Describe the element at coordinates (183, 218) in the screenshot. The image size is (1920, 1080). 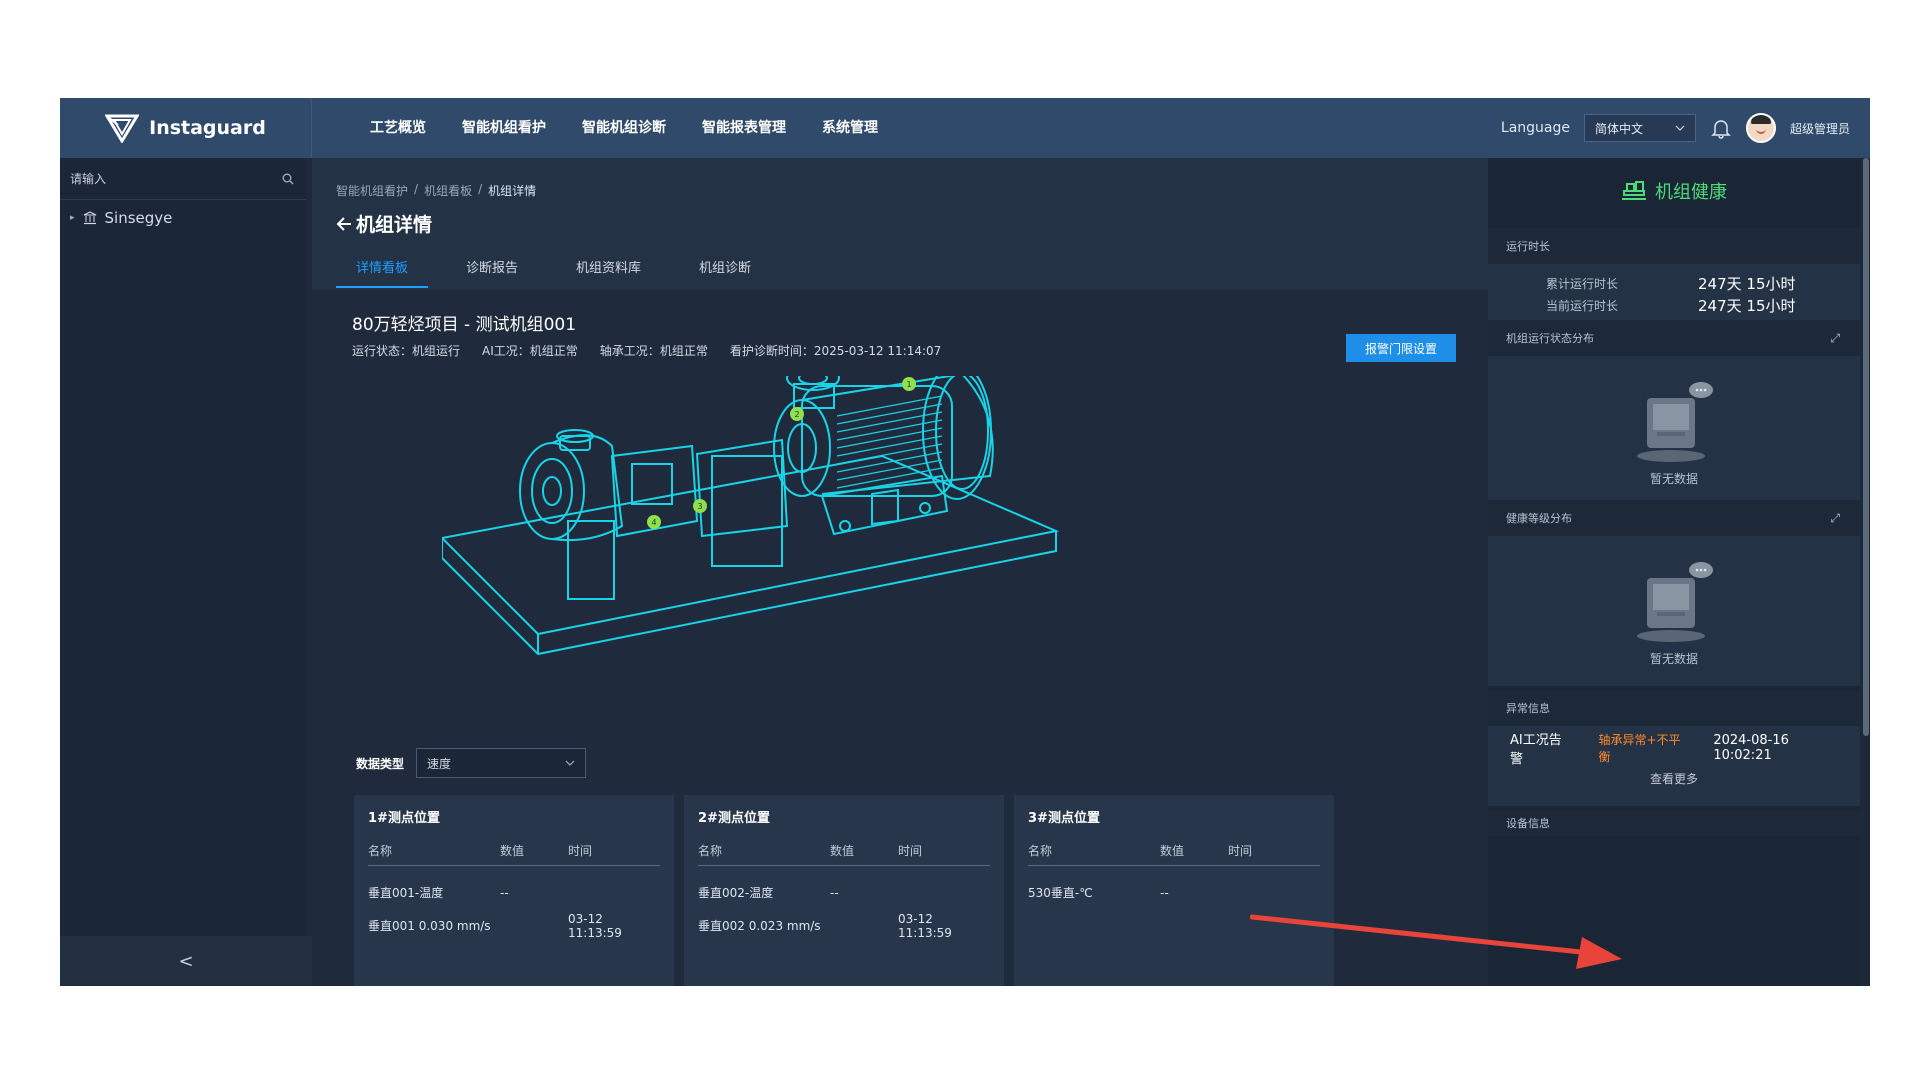
I see `tree-item-sinsegye: ▸ Sinsegye` at that location.